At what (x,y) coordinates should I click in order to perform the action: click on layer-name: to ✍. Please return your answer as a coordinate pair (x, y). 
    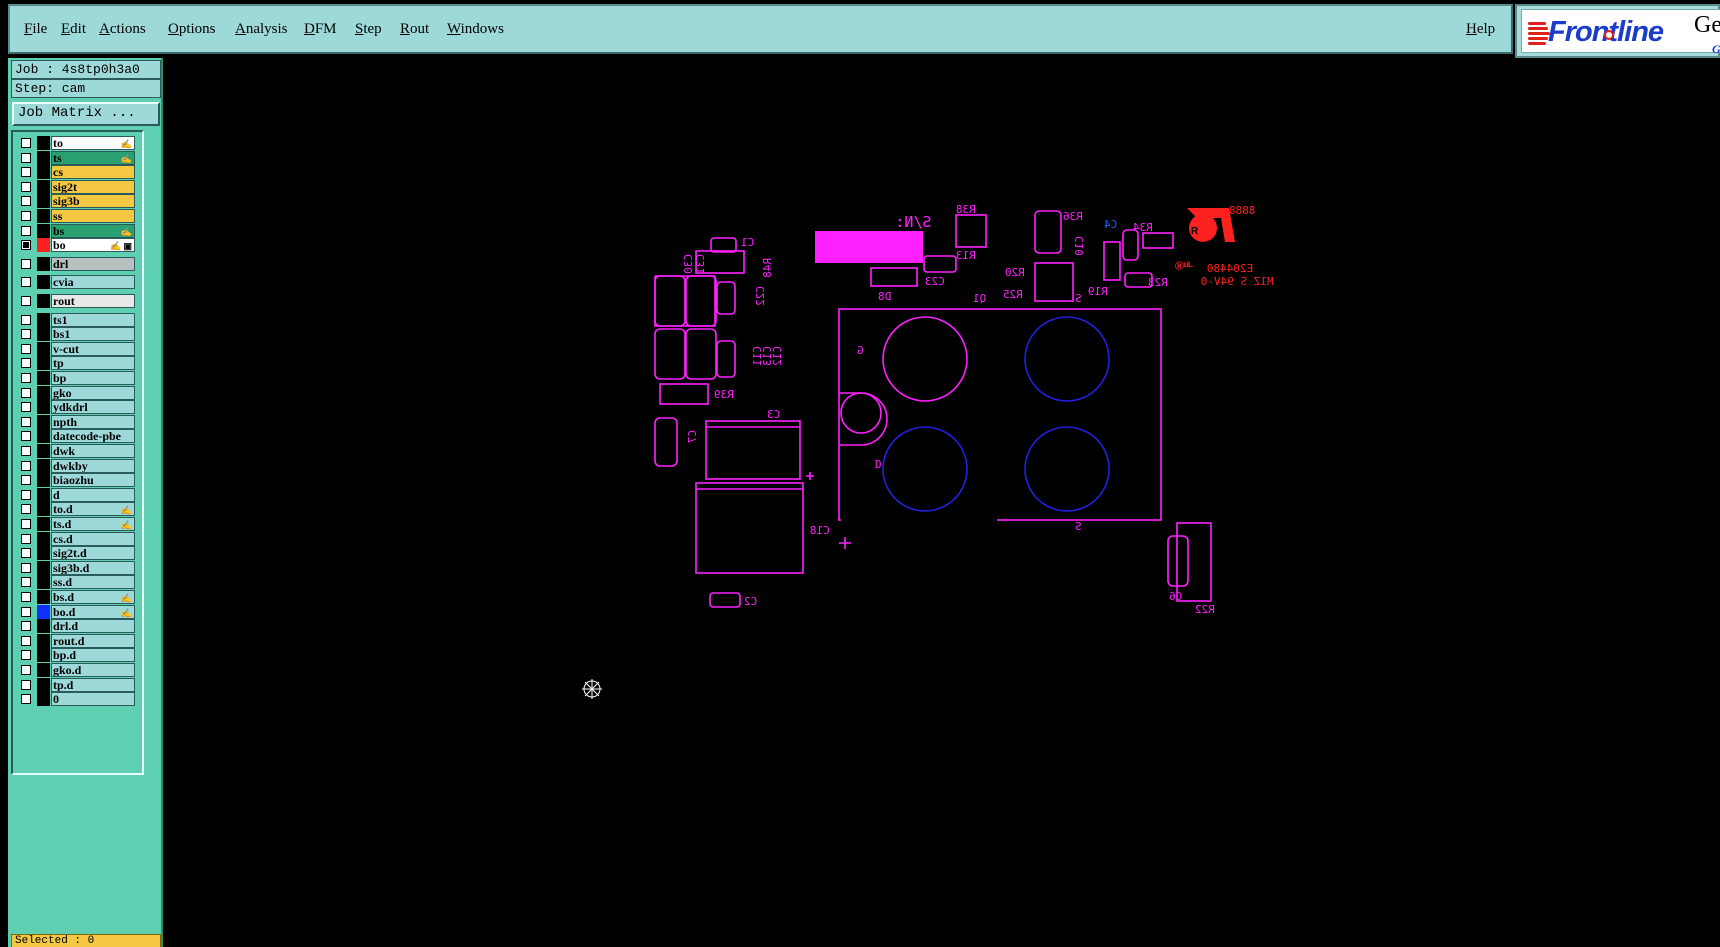
    Looking at the image, I should click on (93, 143).